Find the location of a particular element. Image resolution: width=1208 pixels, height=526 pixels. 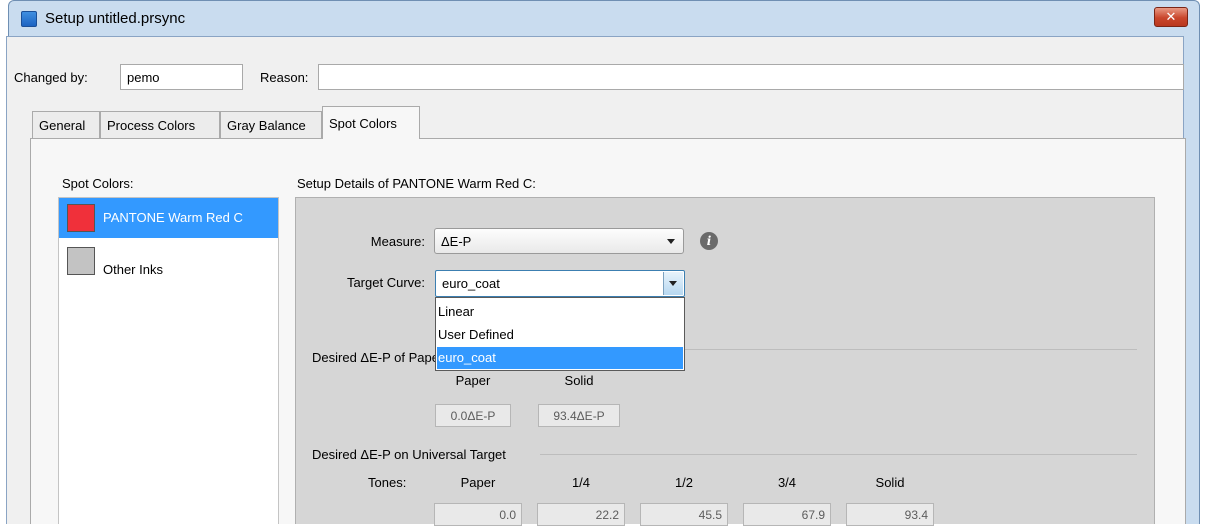

measure-value: ΔE-P is located at coordinates (456, 241).